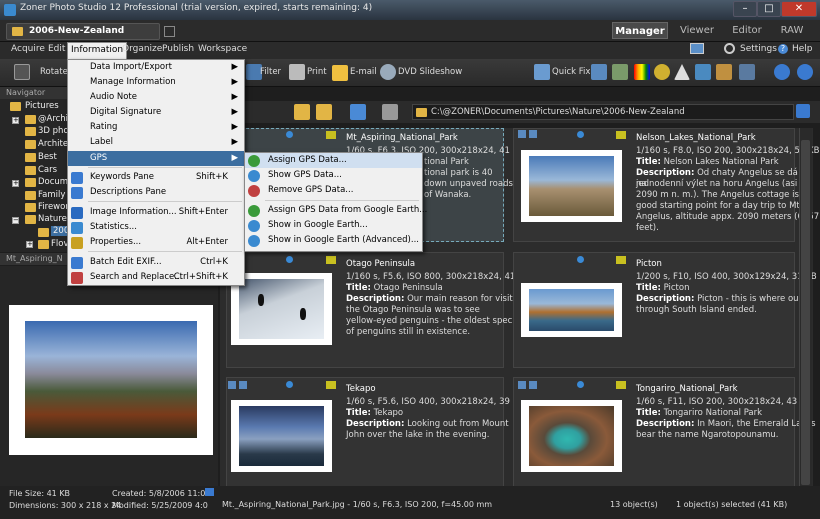 The height and width of the screenshot is (519, 820). What do you see at coordinates (697, 30) in the screenshot?
I see `tab-viewer: Viewer` at bounding box center [697, 30].